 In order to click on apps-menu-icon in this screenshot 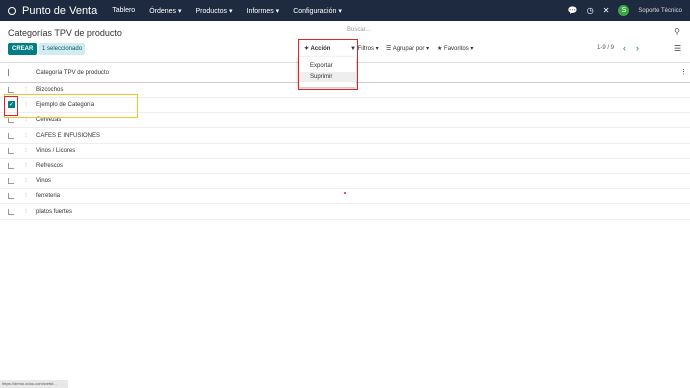, I will do `click(12, 10)`.